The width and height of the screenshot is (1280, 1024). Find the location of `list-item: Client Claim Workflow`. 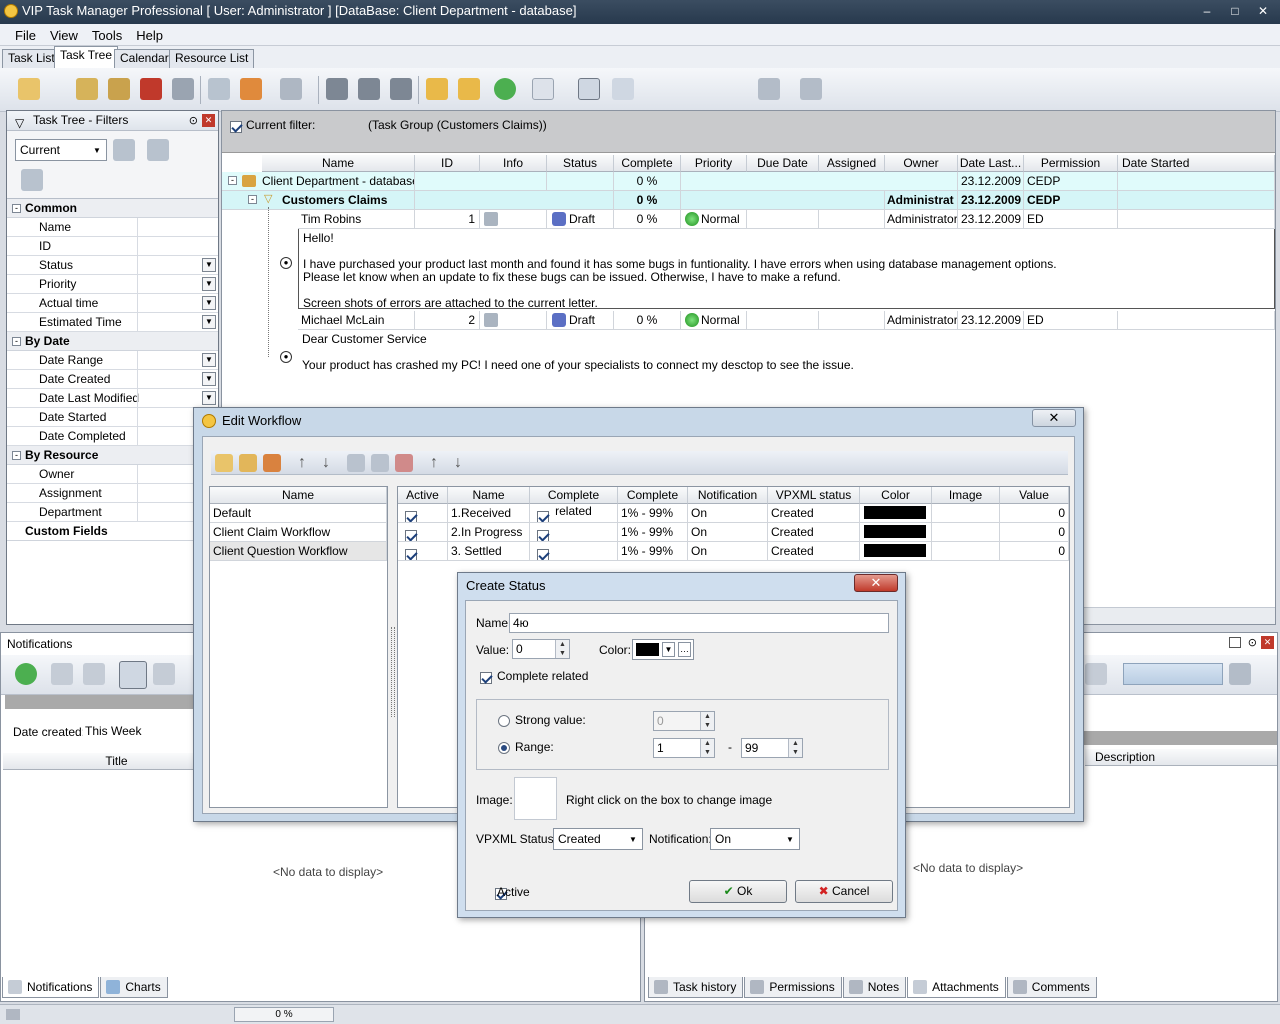

list-item: Client Claim Workflow is located at coordinates (298, 532).